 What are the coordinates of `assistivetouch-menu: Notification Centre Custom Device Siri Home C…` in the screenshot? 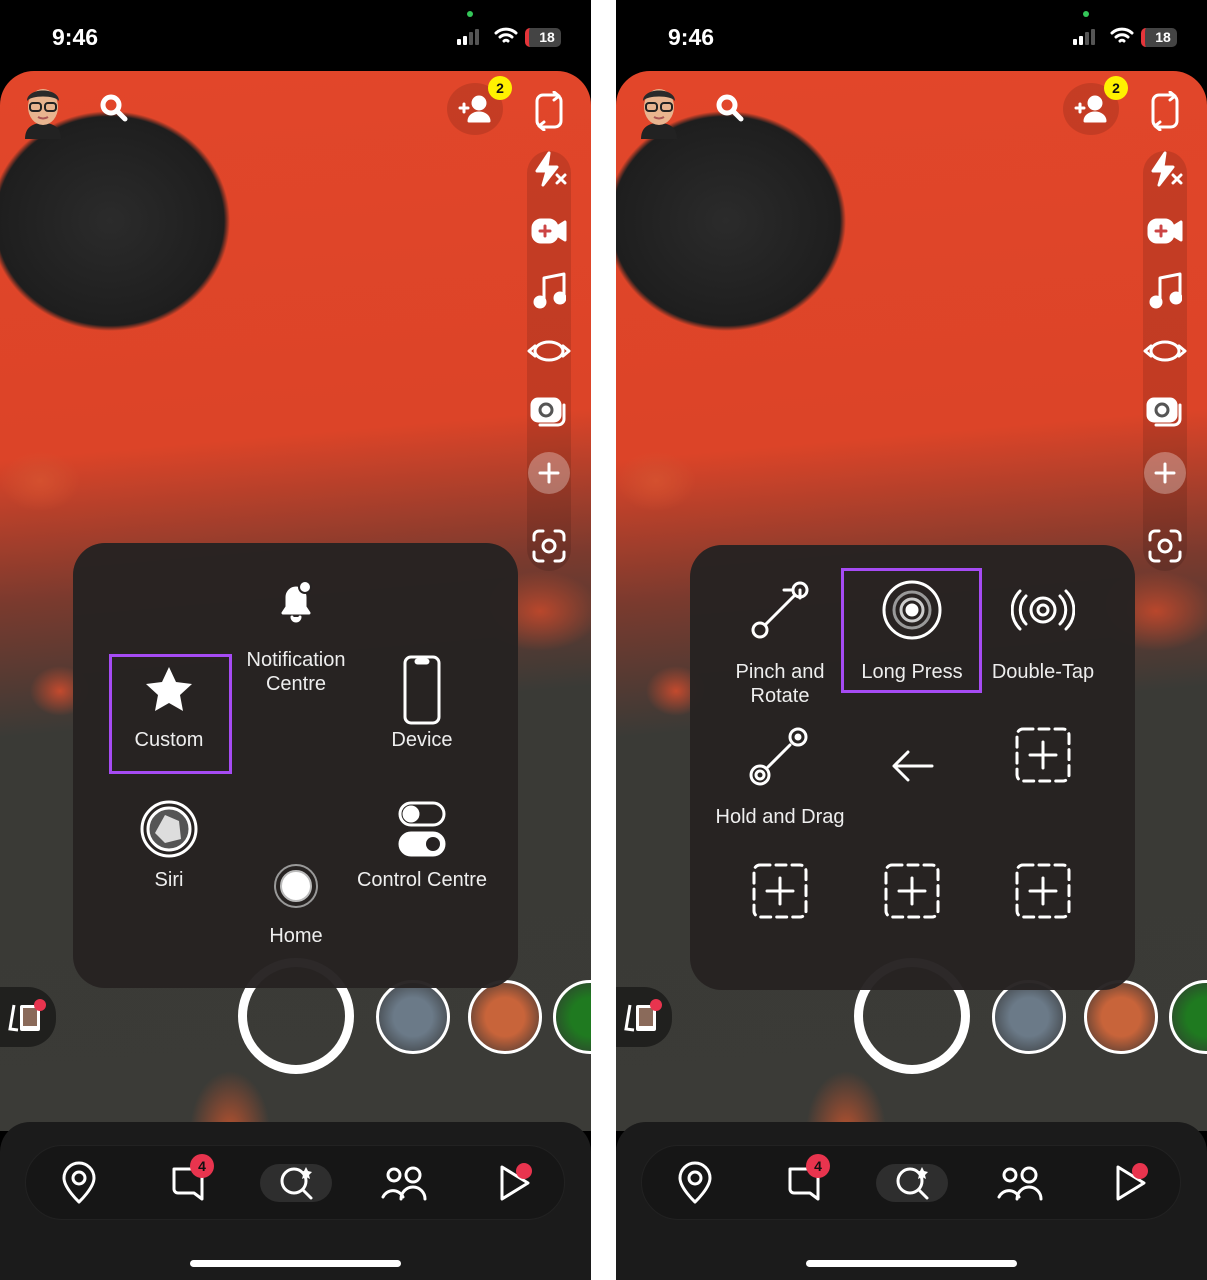 It's located at (295, 765).